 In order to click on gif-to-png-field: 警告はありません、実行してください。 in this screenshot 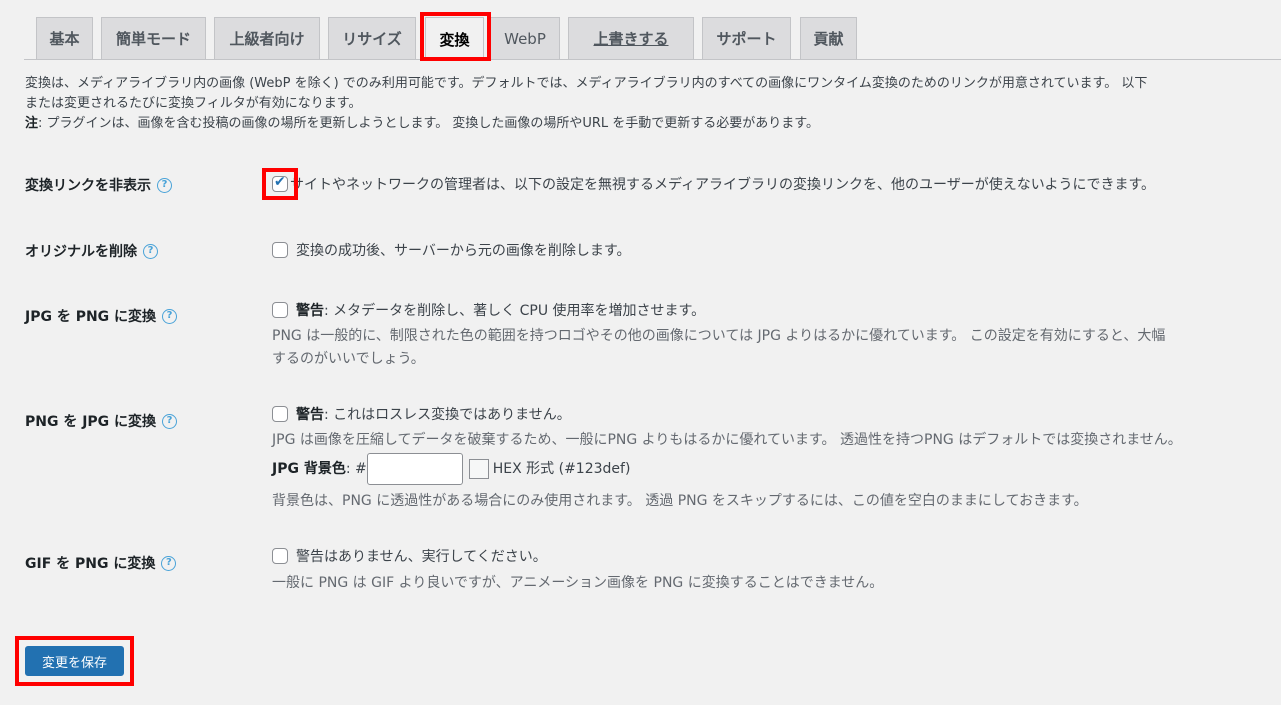, I will do `click(409, 556)`.